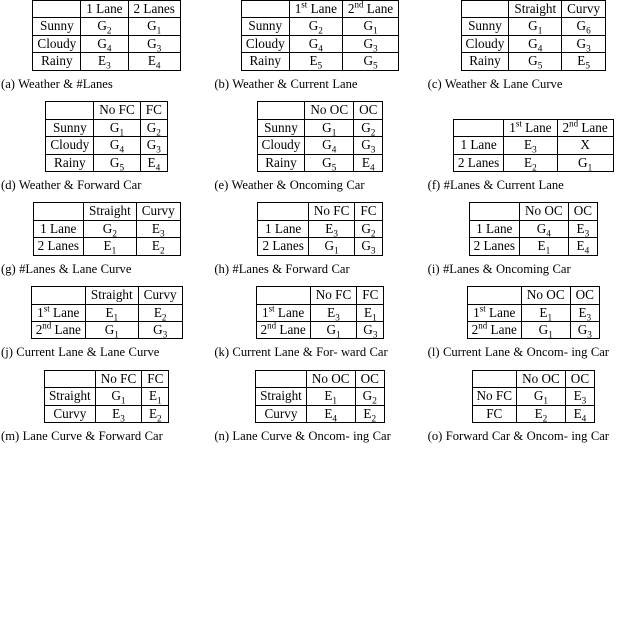 The width and height of the screenshot is (640, 639). Describe the element at coordinates (222, 352) in the screenshot. I see `subtable-label: (k)` at that location.